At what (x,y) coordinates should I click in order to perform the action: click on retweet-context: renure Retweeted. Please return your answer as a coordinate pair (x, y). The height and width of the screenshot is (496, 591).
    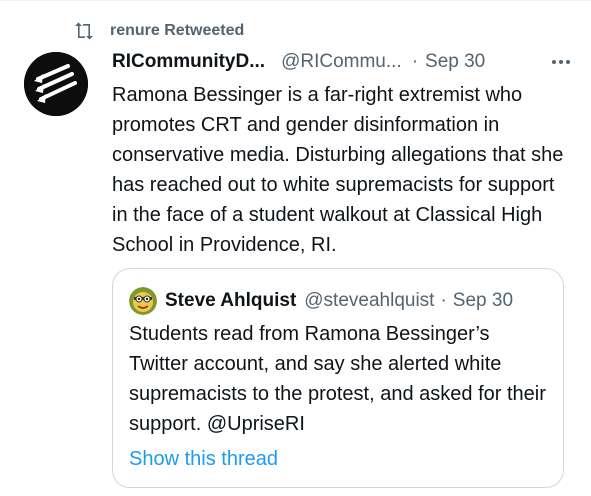
    Looking at the image, I should click on (159, 31).